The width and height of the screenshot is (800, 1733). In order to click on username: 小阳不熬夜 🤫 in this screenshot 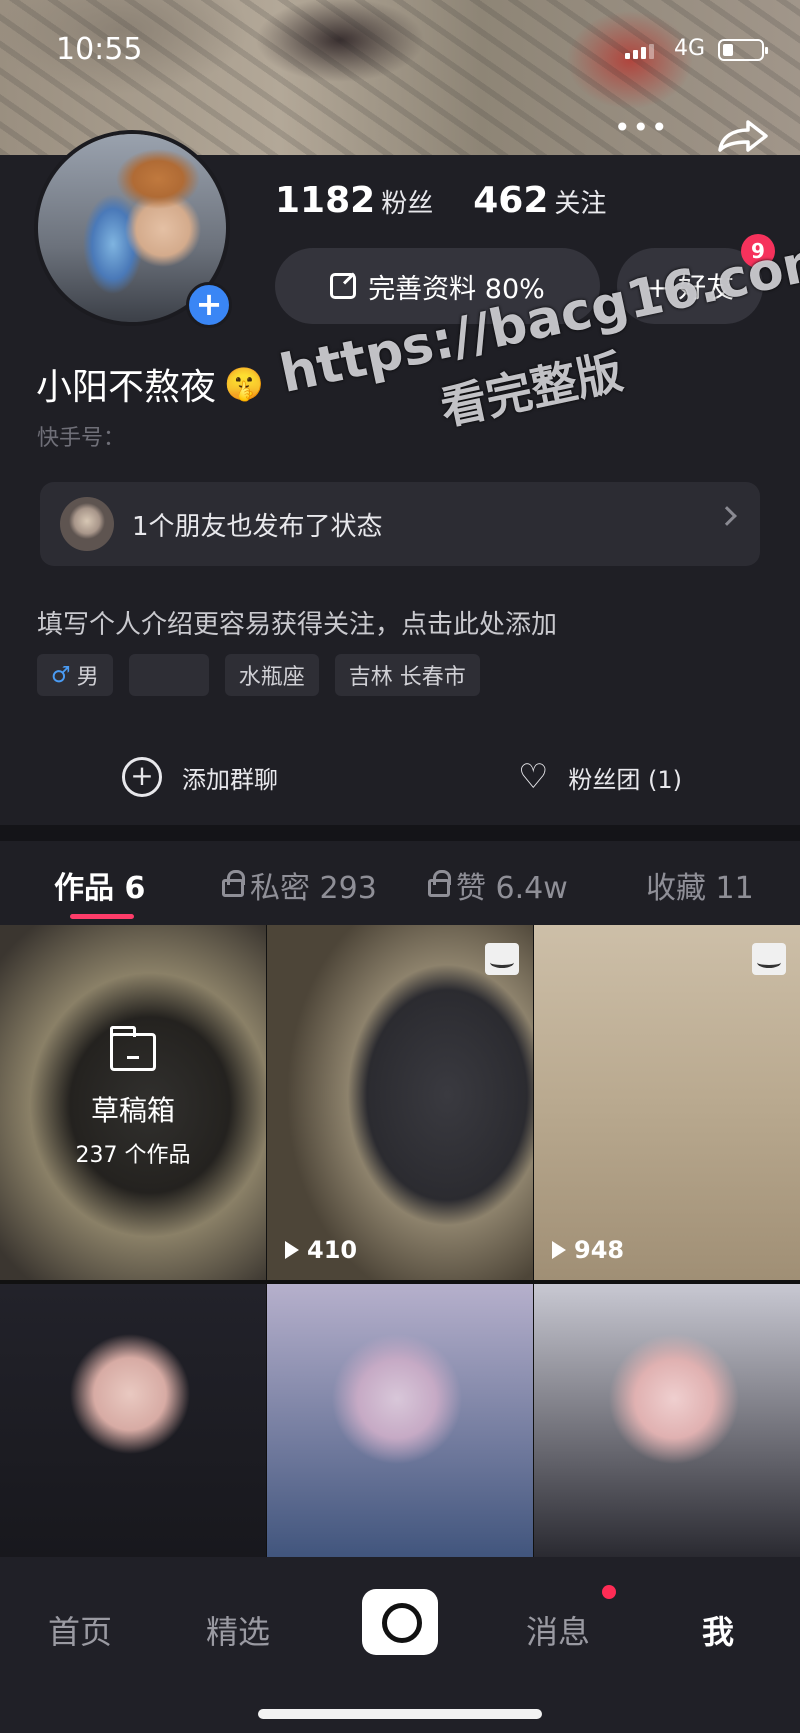, I will do `click(150, 384)`.